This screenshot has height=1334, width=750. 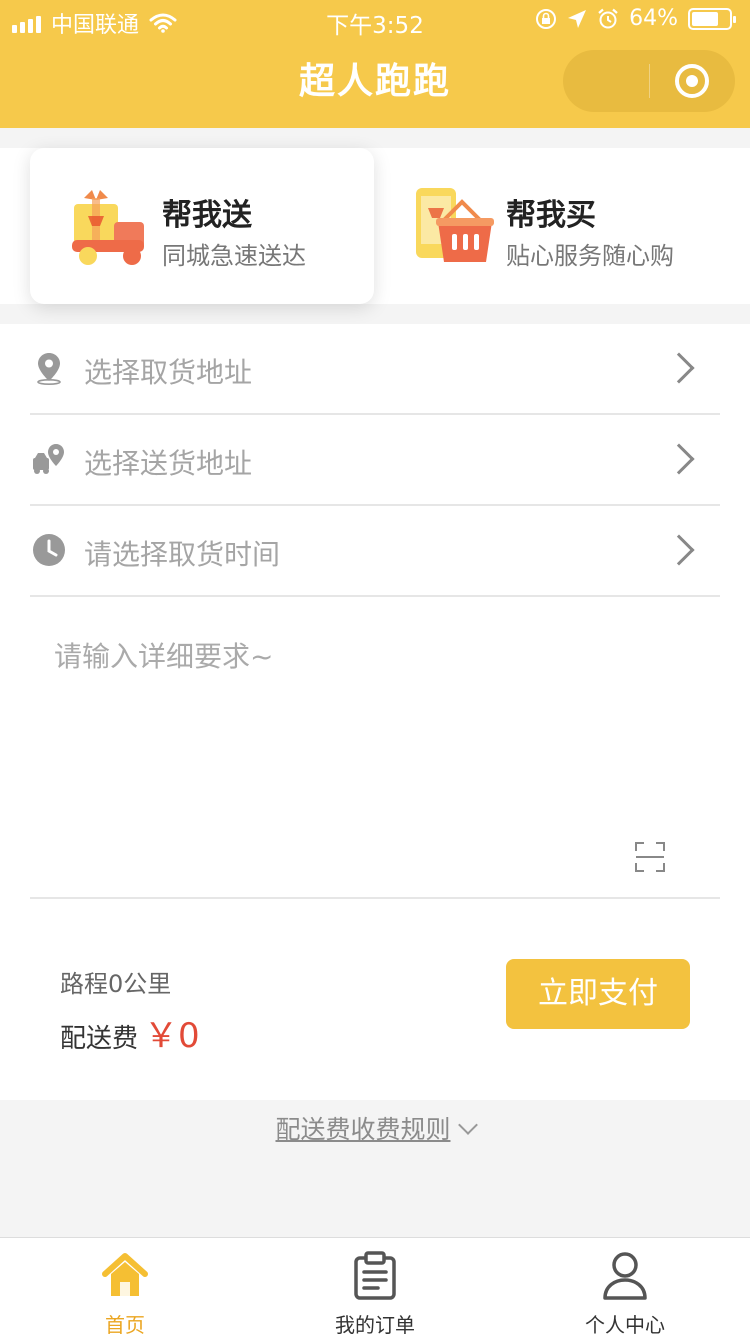 I want to click on service-title-deliver: 帮我送, so click(x=207, y=215).